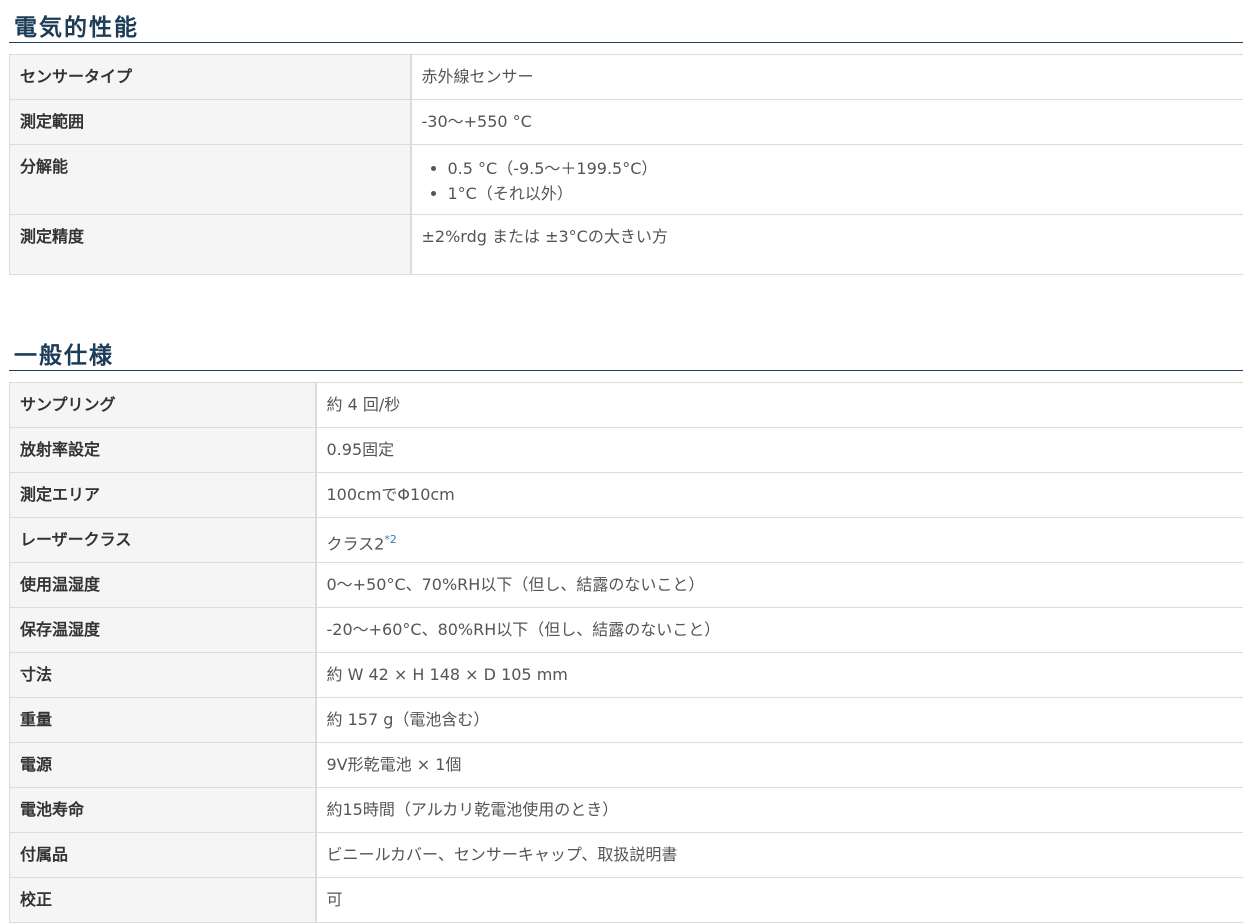 The height and width of the screenshot is (923, 1243). I want to click on row-value: 9V形乾電池 × 1個, so click(779, 765).